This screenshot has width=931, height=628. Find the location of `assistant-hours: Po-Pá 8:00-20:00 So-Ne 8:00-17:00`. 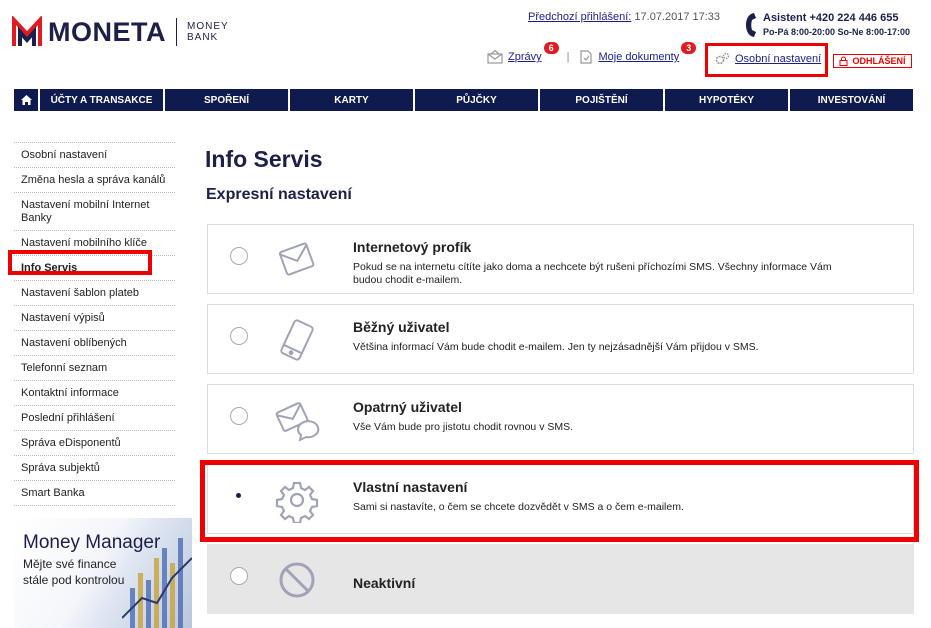

assistant-hours: Po-Pá 8:00-20:00 So-Ne 8:00-17:00 is located at coordinates (837, 32).